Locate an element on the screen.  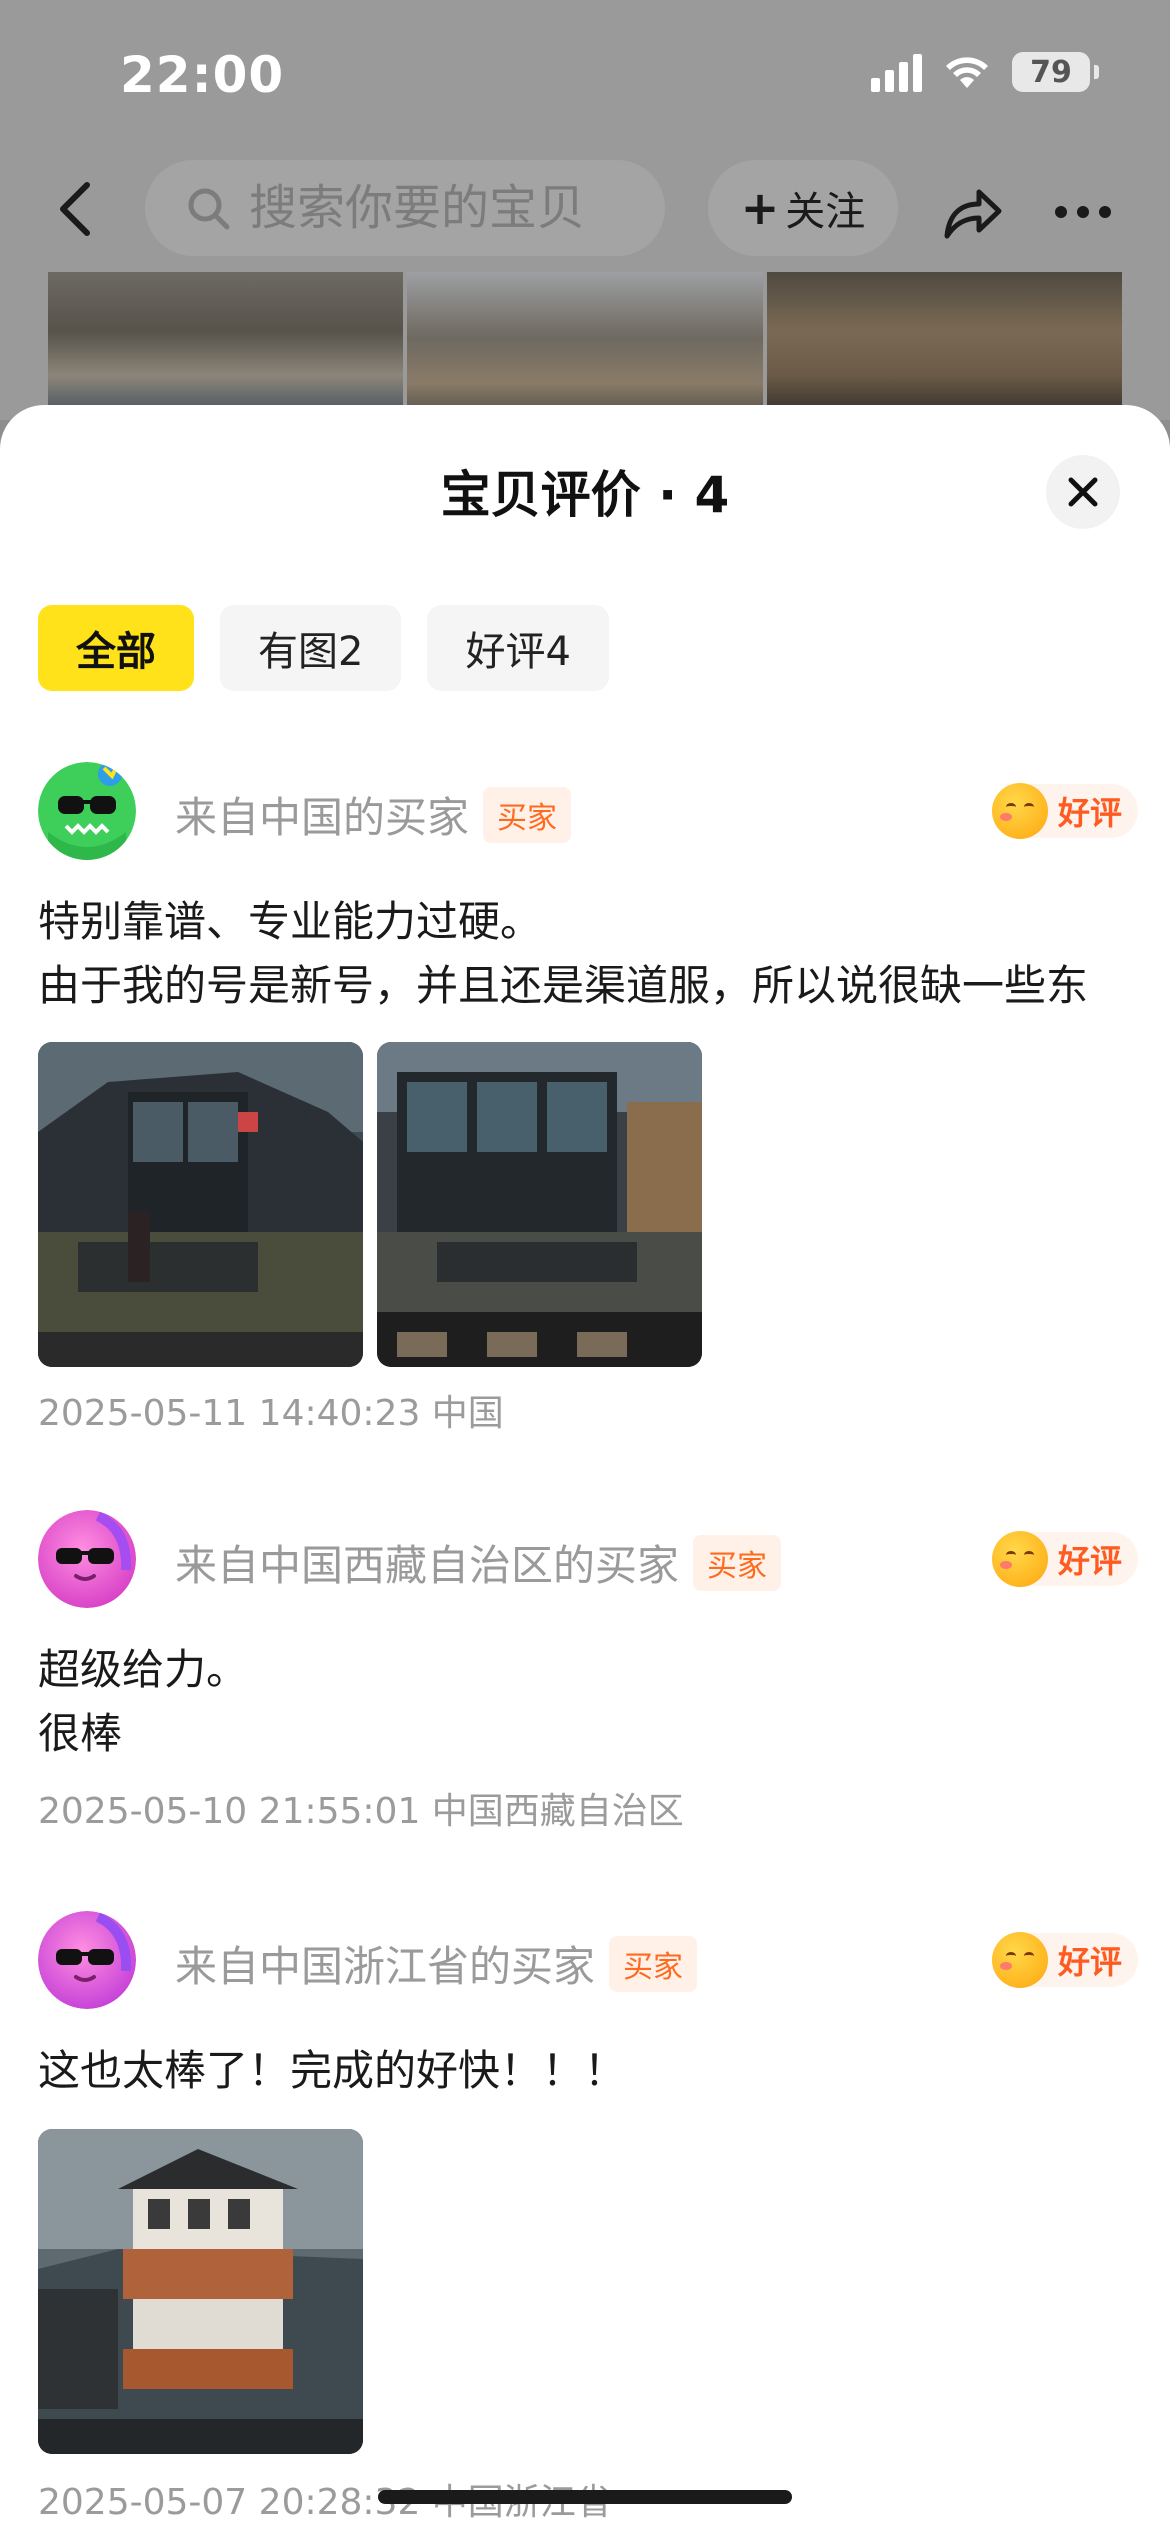
green-monster-avatar-icon is located at coordinates (87, 811).